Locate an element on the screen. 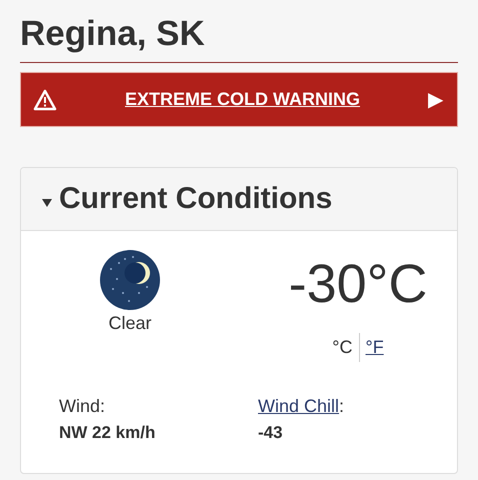 Image resolution: width=478 pixels, height=480 pixels. location-title: Regina, SK is located at coordinates (239, 36).